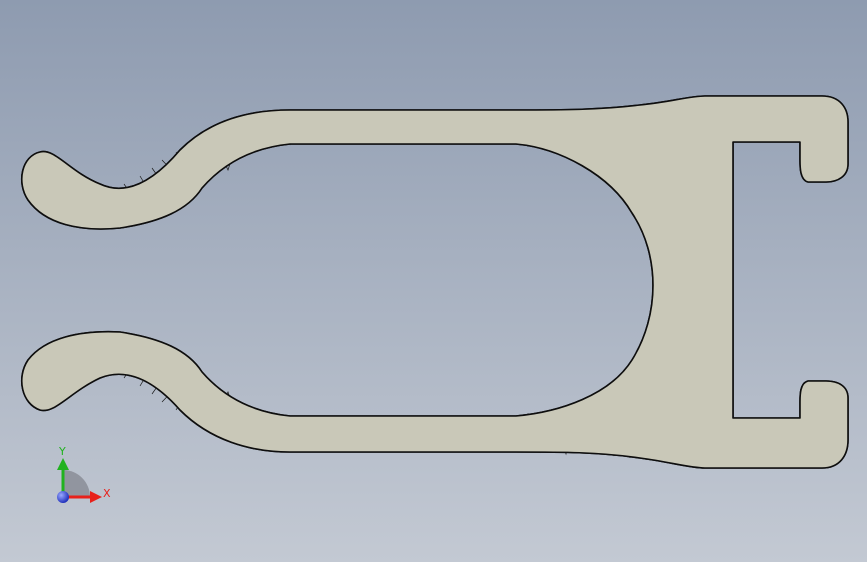 The width and height of the screenshot is (867, 562). I want to click on z-axis-ball, so click(63, 497).